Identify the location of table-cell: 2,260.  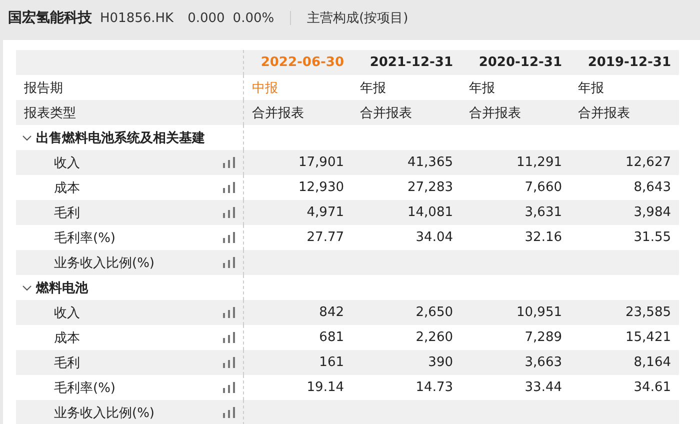
(434, 337).